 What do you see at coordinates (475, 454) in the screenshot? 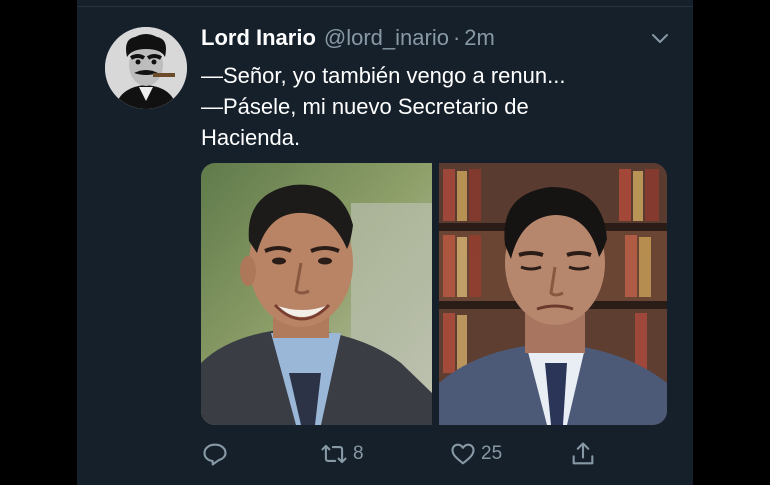
I see `like-button: 25` at bounding box center [475, 454].